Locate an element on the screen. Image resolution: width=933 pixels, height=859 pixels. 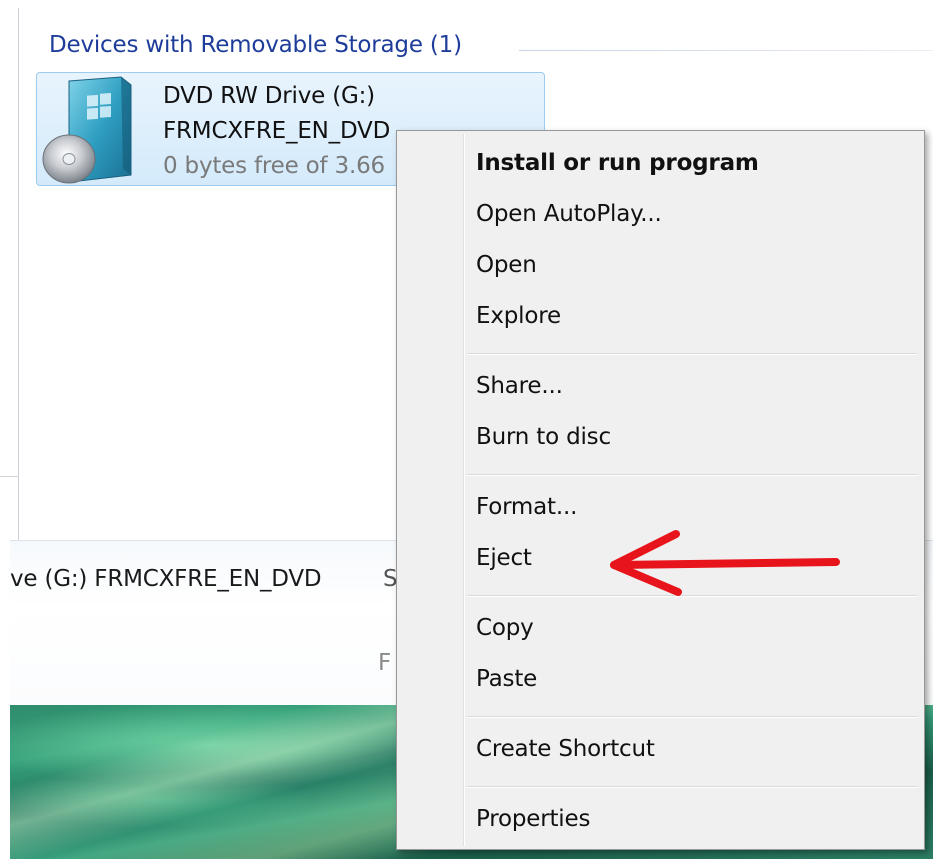
details-drive-title: ve (G:) FRMCXFRE_EN_DVD is located at coordinates (166, 579).